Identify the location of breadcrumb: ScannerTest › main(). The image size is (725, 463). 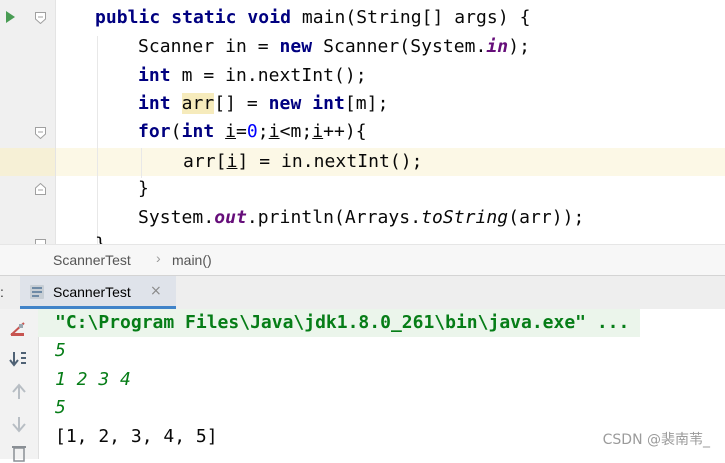
(362, 259).